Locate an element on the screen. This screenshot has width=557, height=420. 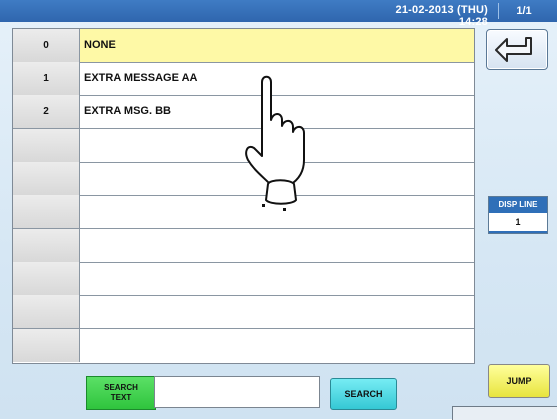
disp-line-label: DISP LINE is located at coordinates (518, 204).